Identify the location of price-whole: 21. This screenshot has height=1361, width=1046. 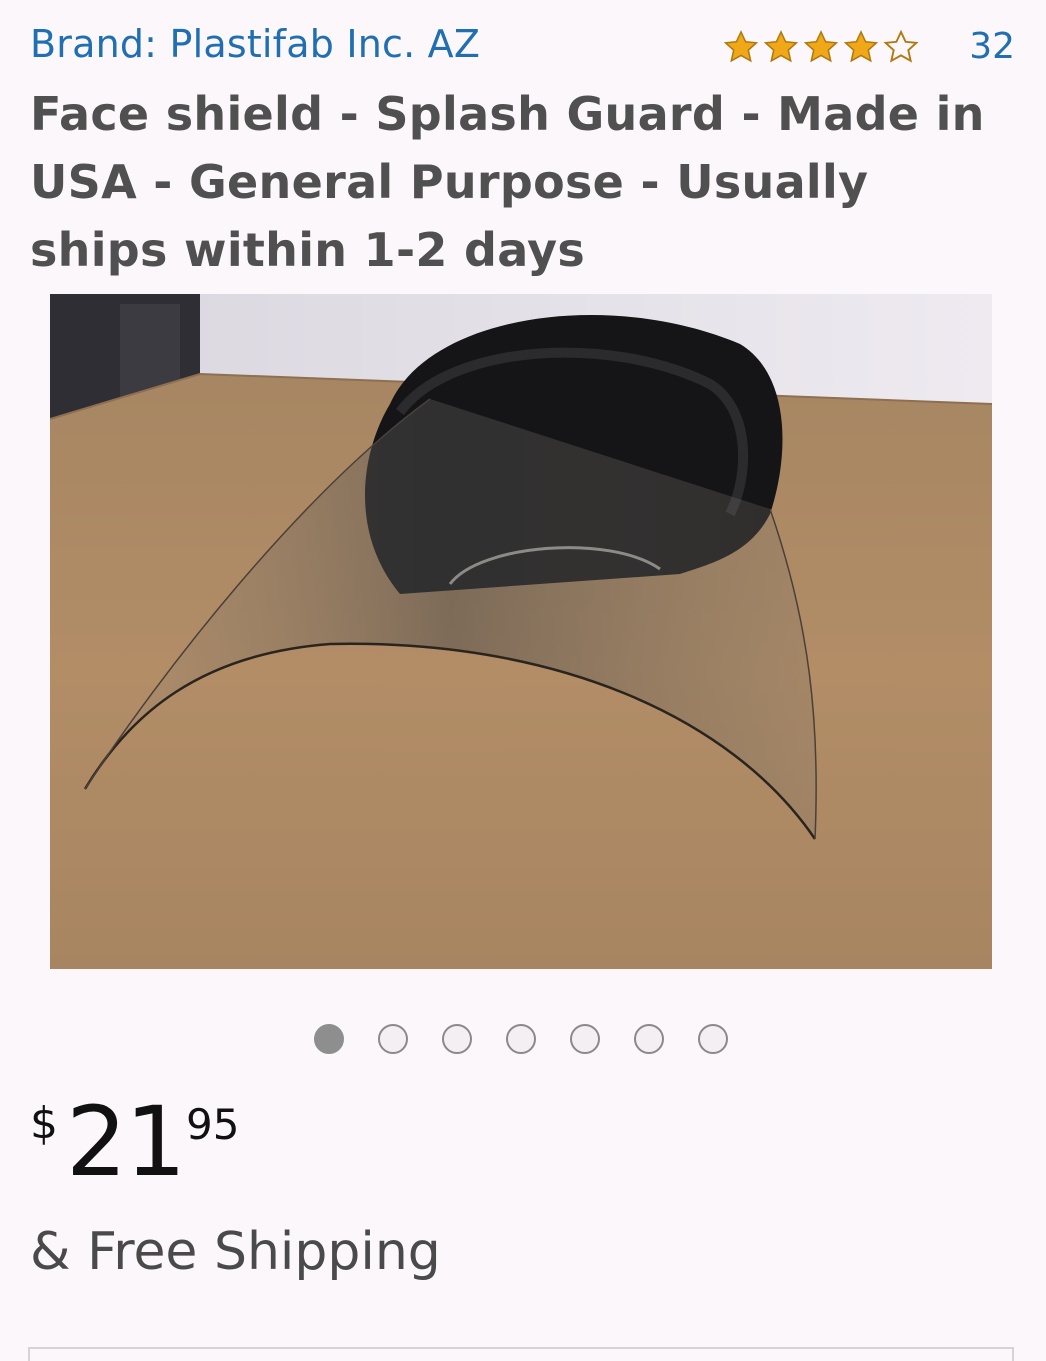
(126, 1142).